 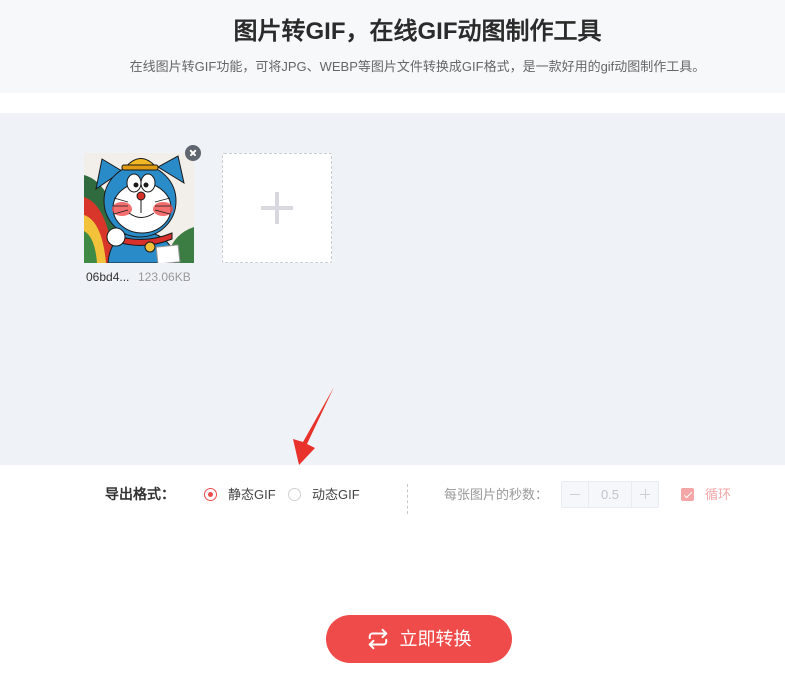 I want to click on convert-button: 立即转换, so click(x=419, y=639).